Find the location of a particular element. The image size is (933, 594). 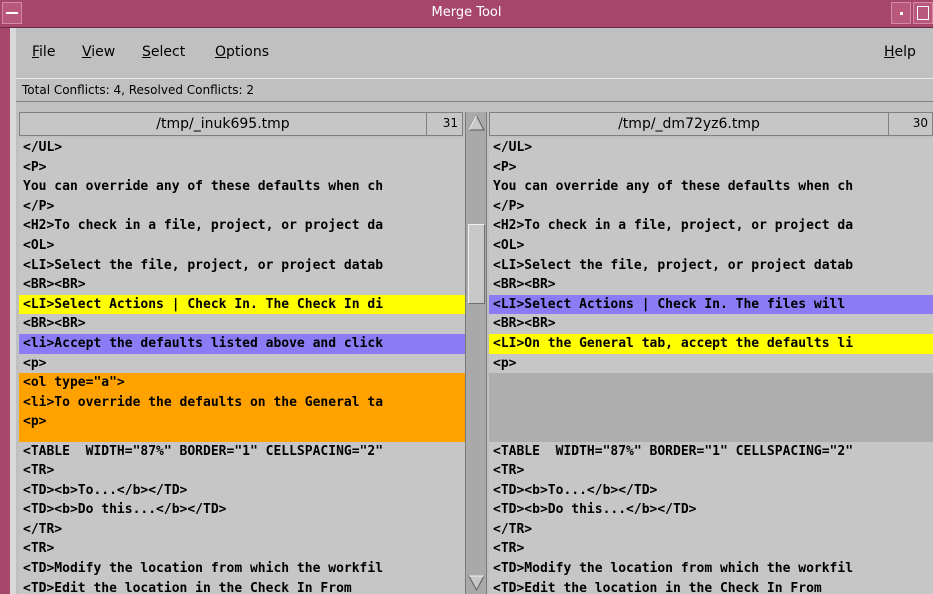

code-line: <ol type="a"> is located at coordinates (242, 383).